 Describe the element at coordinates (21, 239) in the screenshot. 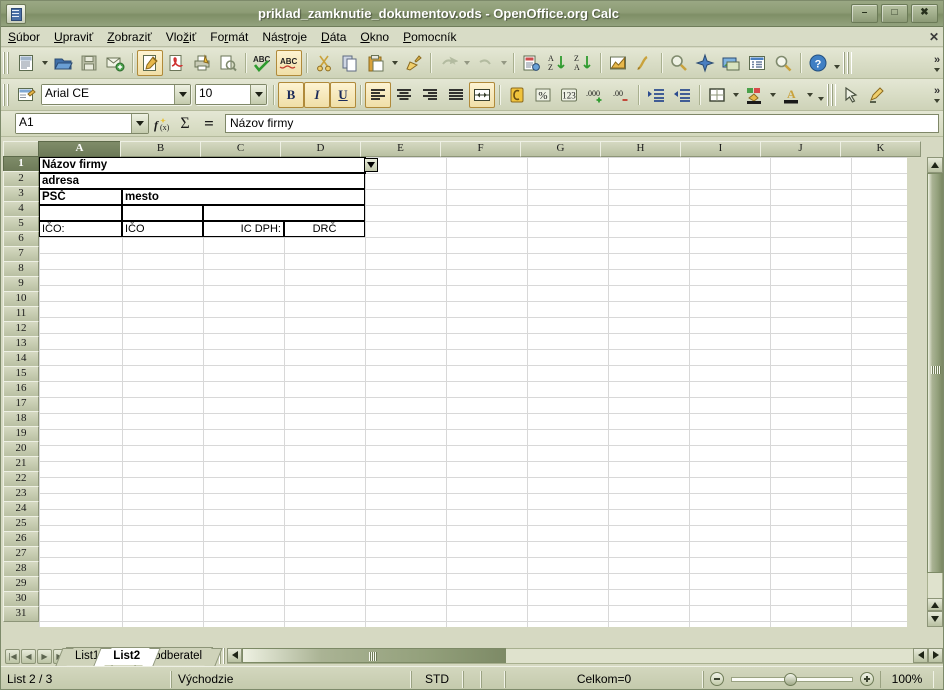

I see `row-header-6: 6` at that location.